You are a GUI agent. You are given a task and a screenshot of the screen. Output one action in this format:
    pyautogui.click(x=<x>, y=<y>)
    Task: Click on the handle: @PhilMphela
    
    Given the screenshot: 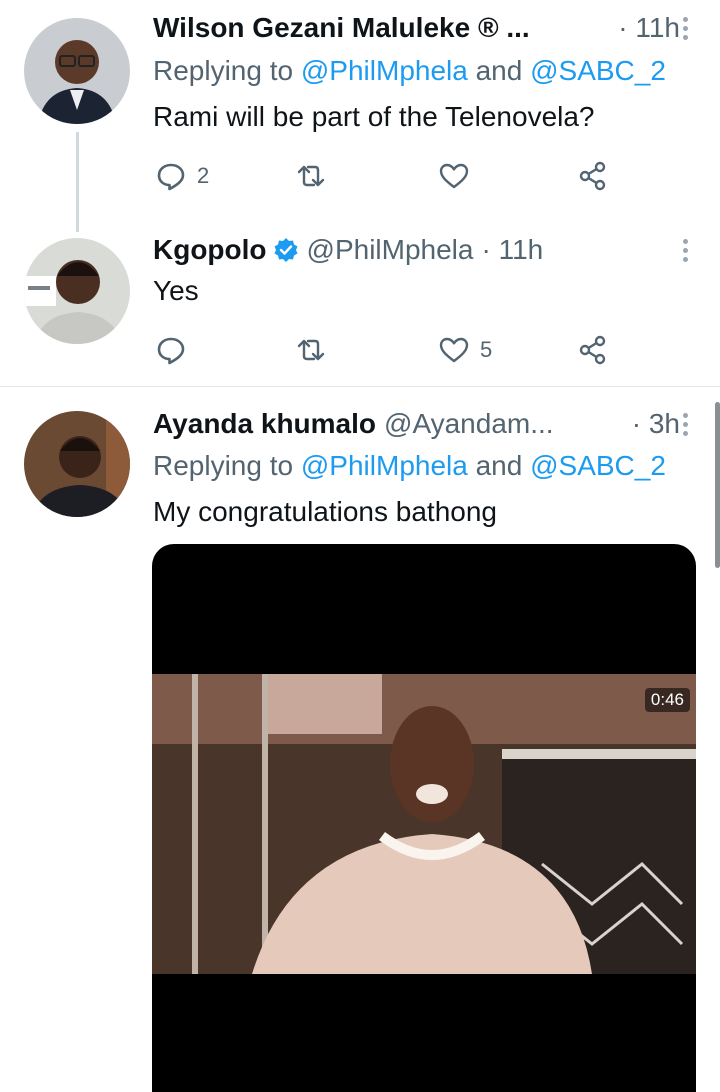 What is the action you would take?
    pyautogui.click(x=390, y=250)
    